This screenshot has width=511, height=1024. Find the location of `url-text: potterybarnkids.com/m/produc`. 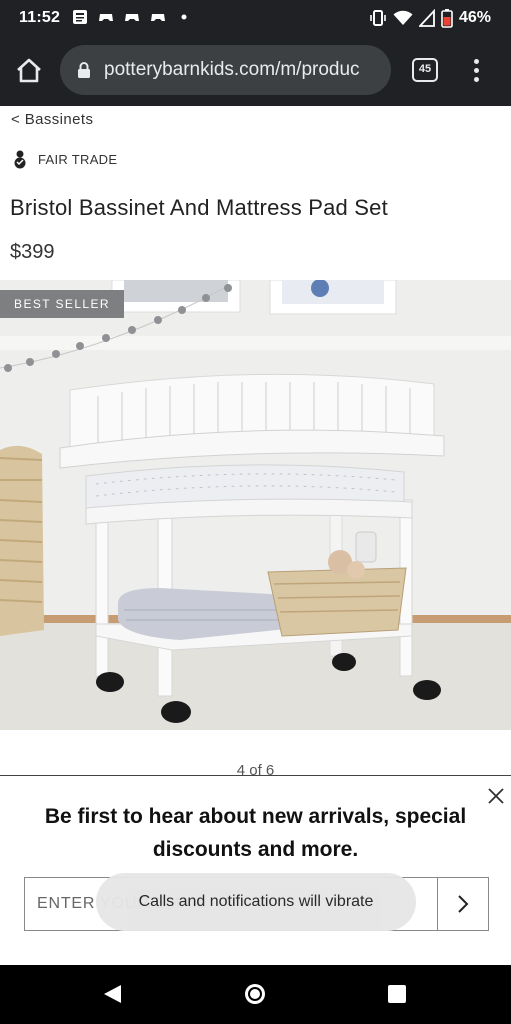

url-text: potterybarnkids.com/m/produc is located at coordinates (245, 70).